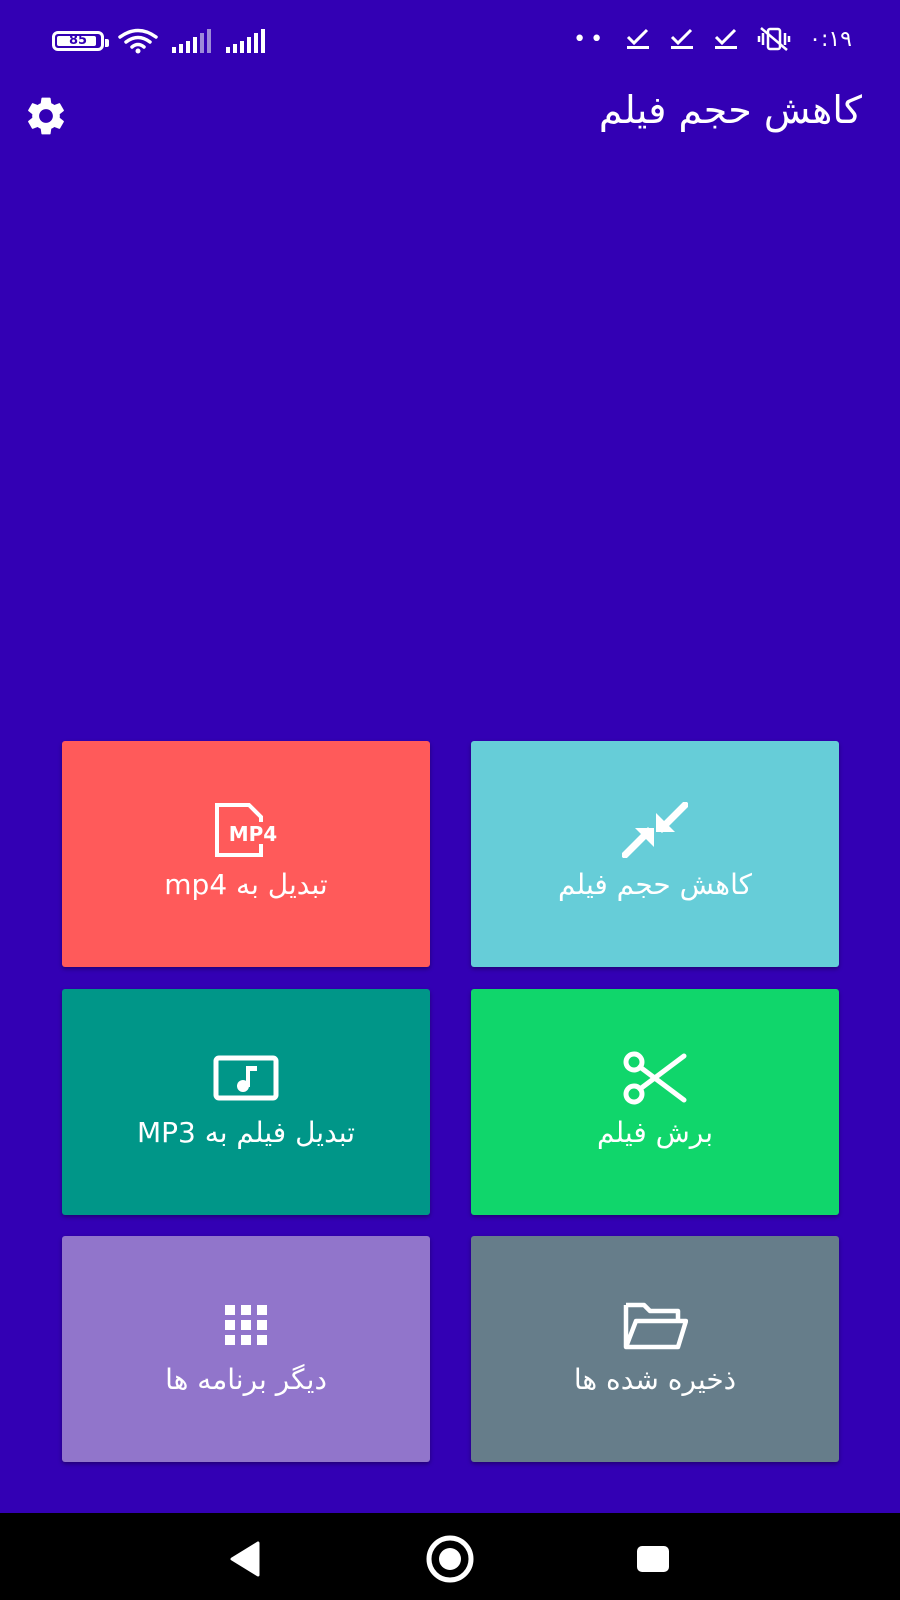 This screenshot has height=1600, width=900. Describe the element at coordinates (774, 39) in the screenshot. I see `vibrate-off-icon` at that location.